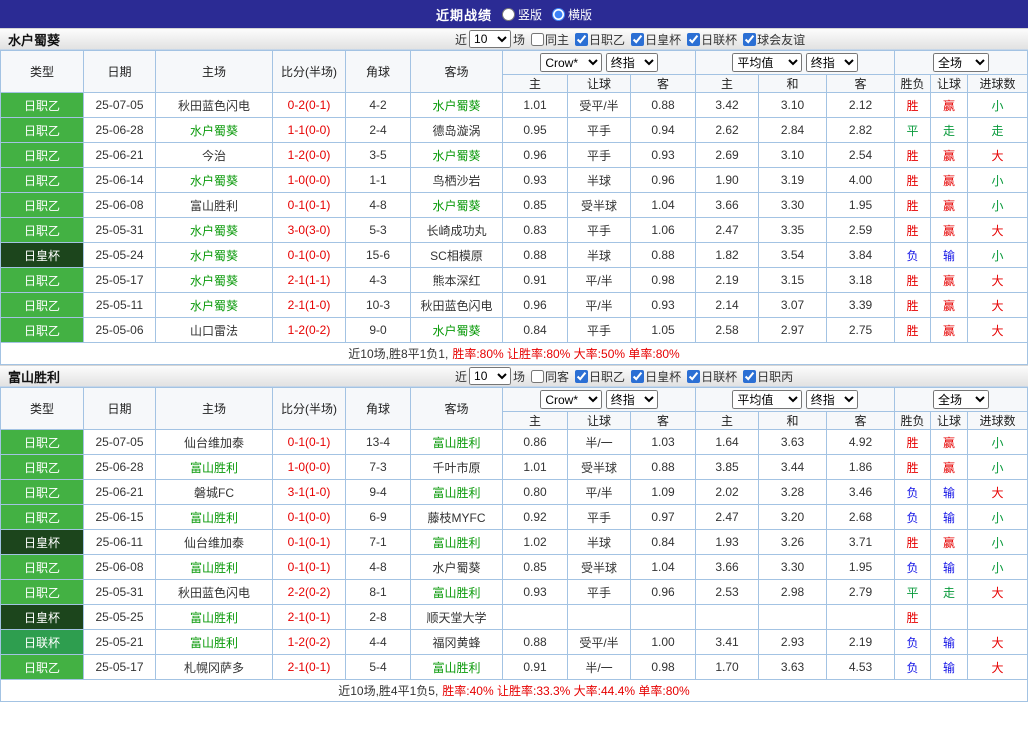  What do you see at coordinates (599, 517) in the screenshot?
I see `odds-handicap: 平手` at bounding box center [599, 517].